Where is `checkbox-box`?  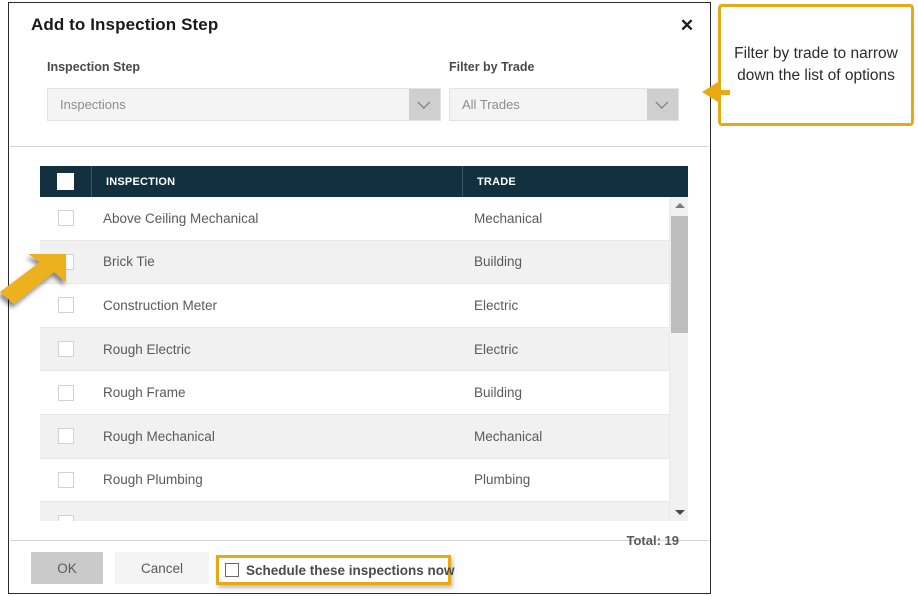 checkbox-box is located at coordinates (65, 181).